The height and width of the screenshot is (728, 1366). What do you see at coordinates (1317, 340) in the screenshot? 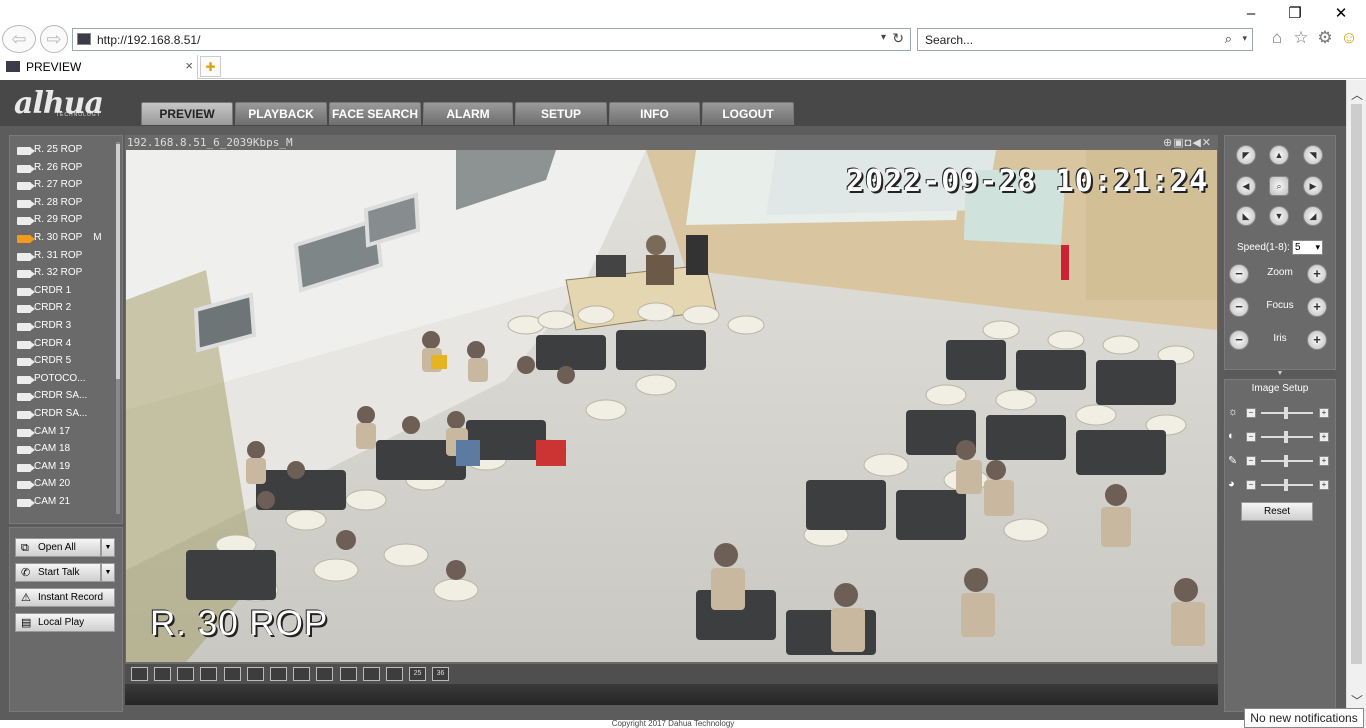
I see `iris-plus-button: +` at bounding box center [1317, 340].